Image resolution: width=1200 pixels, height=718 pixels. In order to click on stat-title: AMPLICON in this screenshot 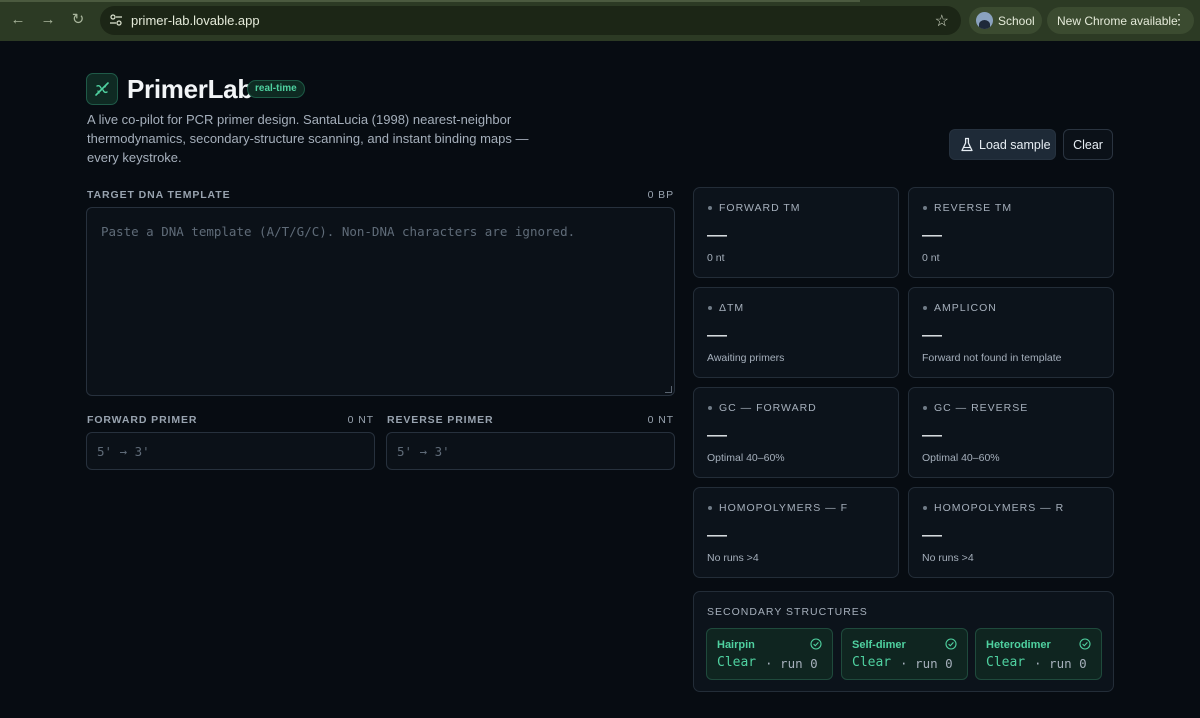, I will do `click(965, 308)`.